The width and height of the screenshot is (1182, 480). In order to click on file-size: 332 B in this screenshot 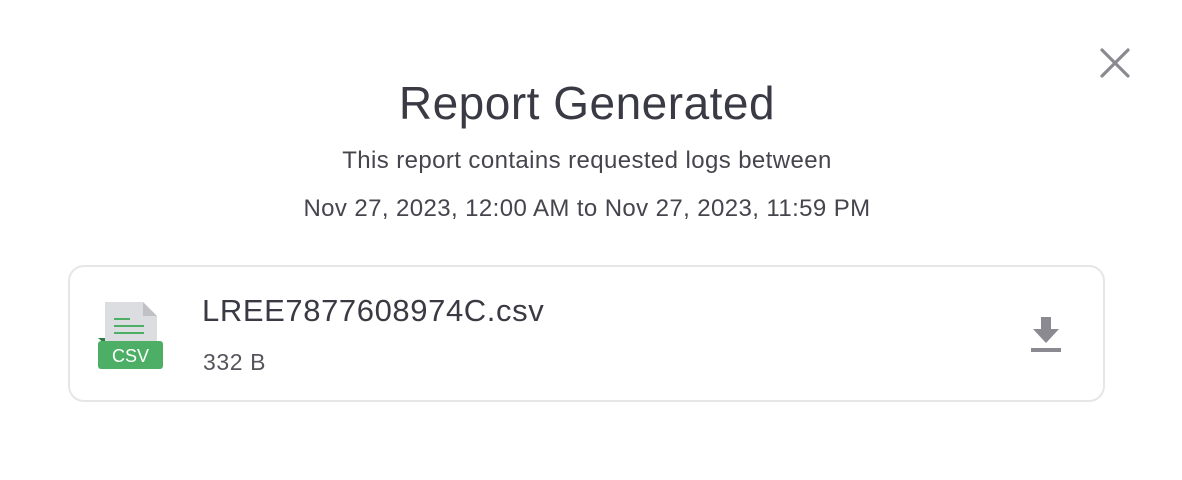, I will do `click(235, 362)`.